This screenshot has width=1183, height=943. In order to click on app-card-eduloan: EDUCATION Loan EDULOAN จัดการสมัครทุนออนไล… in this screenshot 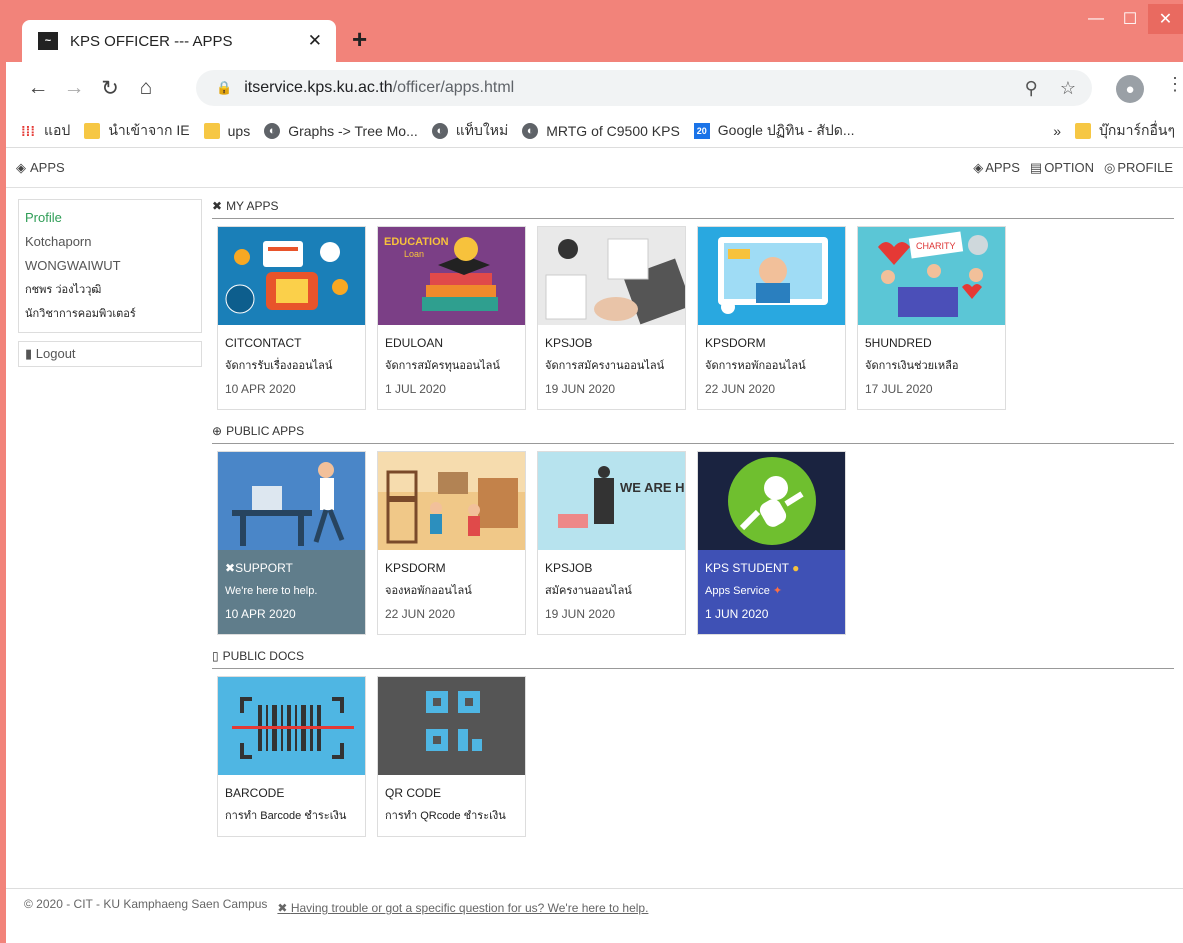, I will do `click(451, 318)`.